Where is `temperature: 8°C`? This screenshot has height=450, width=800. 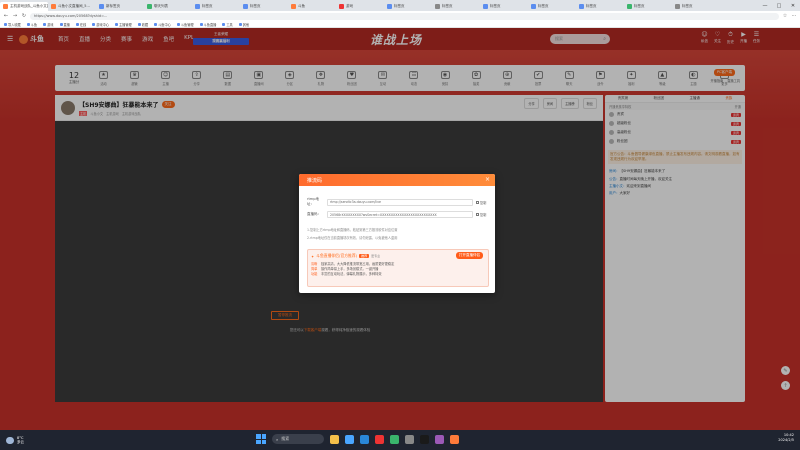
temperature: 8°C is located at coordinates (20, 437).